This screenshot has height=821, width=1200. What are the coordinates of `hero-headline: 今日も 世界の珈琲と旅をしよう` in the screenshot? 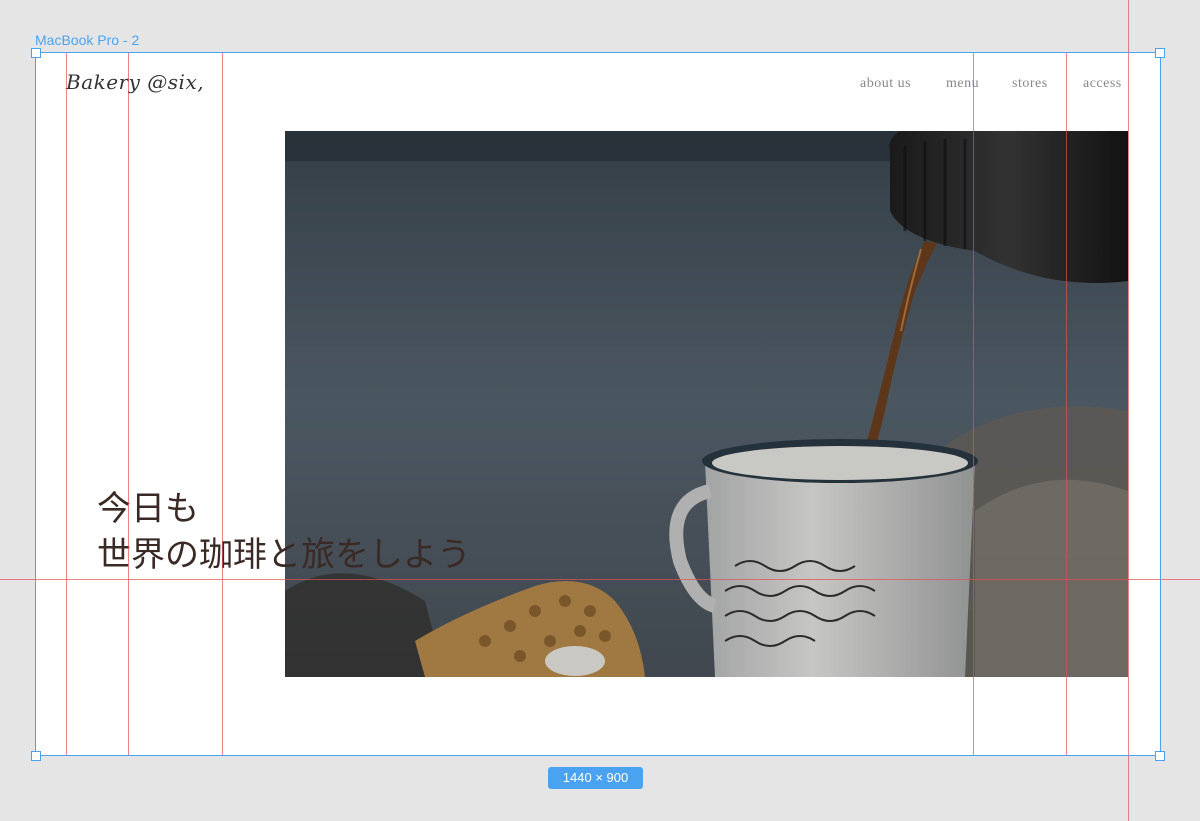 It's located at (284, 532).